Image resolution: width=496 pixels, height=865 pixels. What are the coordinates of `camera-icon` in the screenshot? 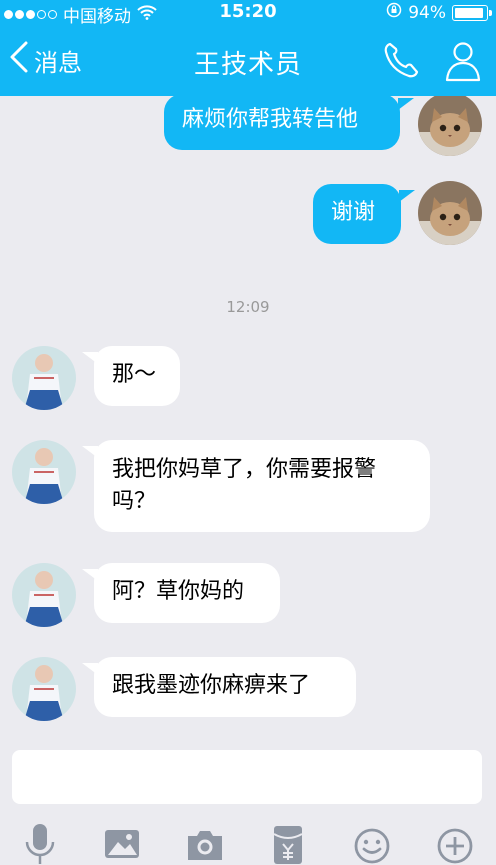 It's located at (205, 848).